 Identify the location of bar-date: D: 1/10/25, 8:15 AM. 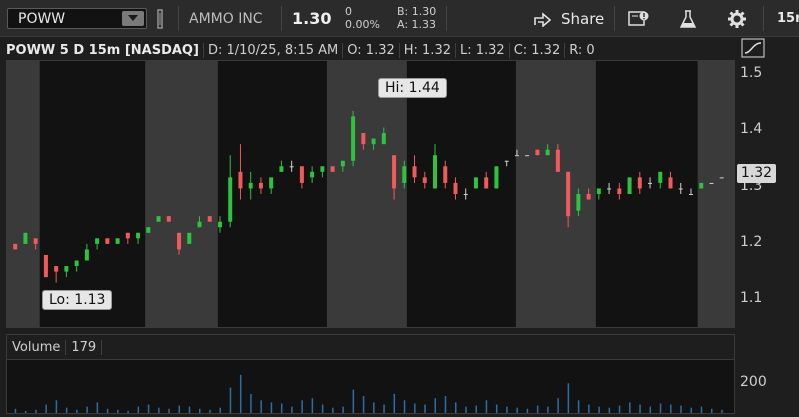
(274, 50).